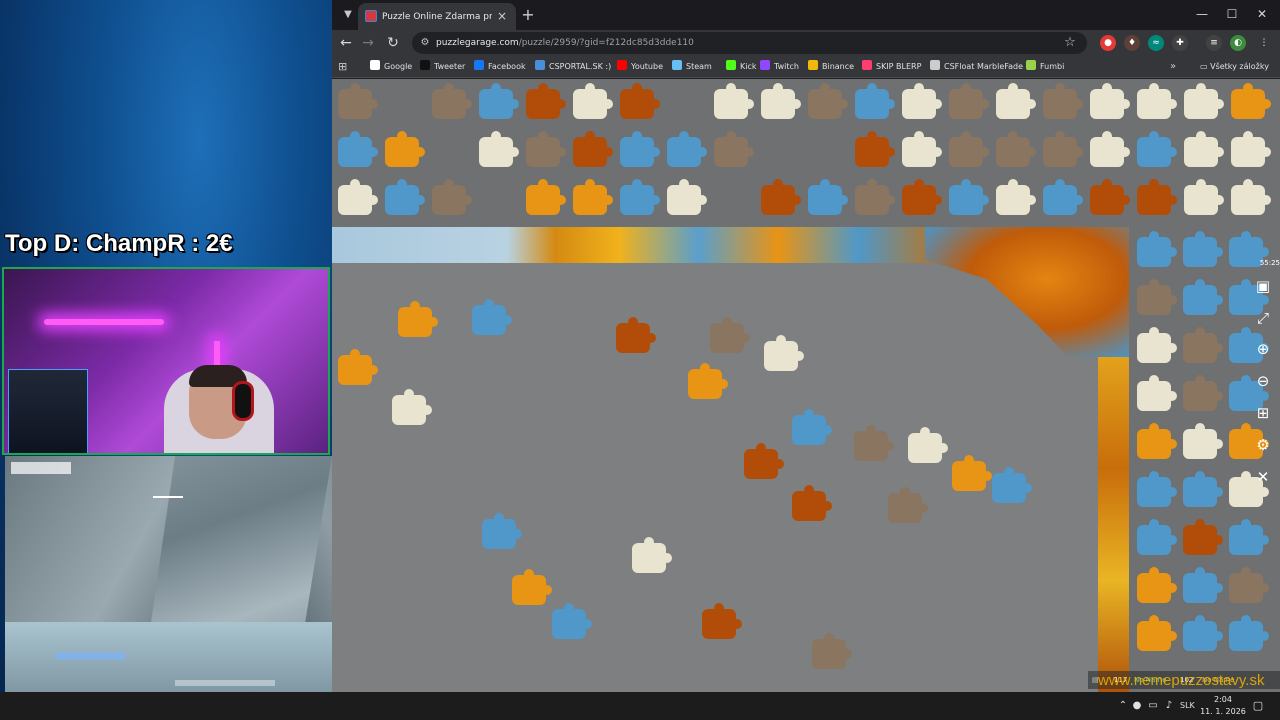 This screenshot has height=720, width=1280. What do you see at coordinates (640, 67) in the screenshot?
I see `bookmark-youtube: Youtube` at bounding box center [640, 67].